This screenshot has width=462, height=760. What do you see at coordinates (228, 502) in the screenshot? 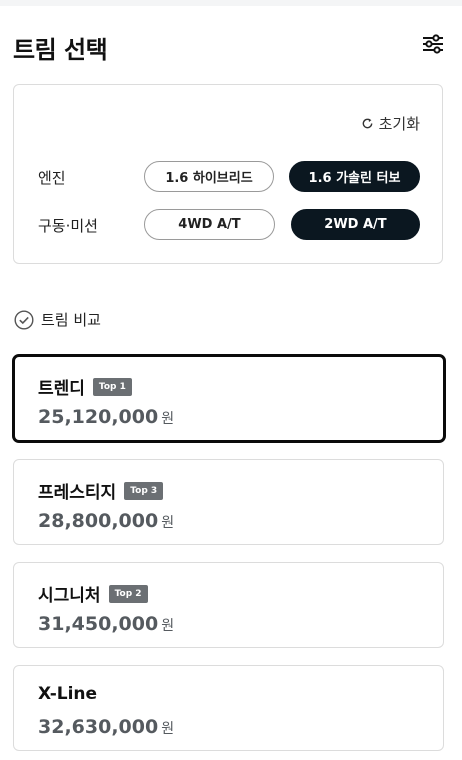
I see `trim-card-prestige: 프레스티지 Top 3 28,800,000 원` at bounding box center [228, 502].